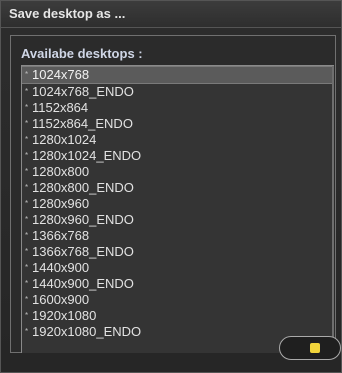 Image resolution: width=342 pixels, height=373 pixels. I want to click on panel-title: Availabe desktops :, so click(82, 53).